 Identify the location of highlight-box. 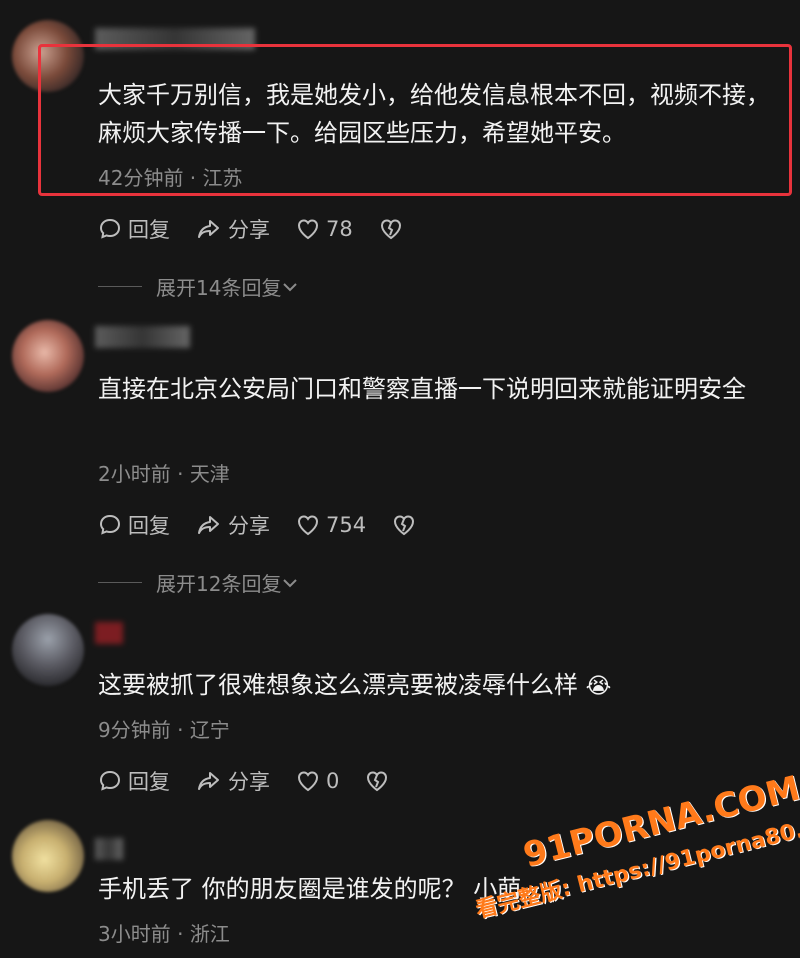
(415, 120).